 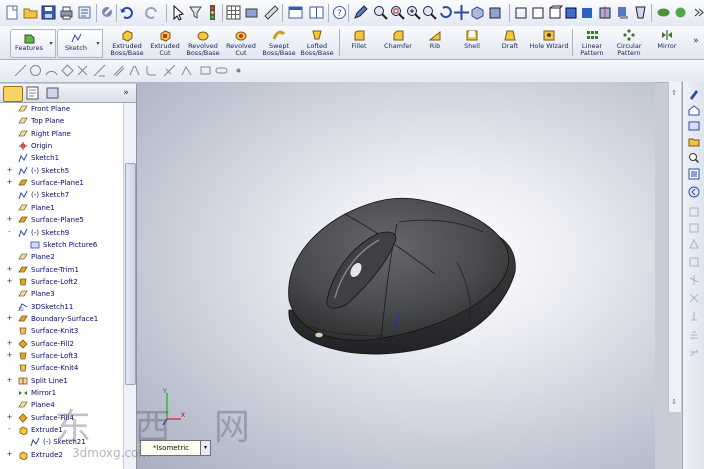 What do you see at coordinates (472, 42) in the screenshot?
I see `shell-button: Shell` at bounding box center [472, 42].